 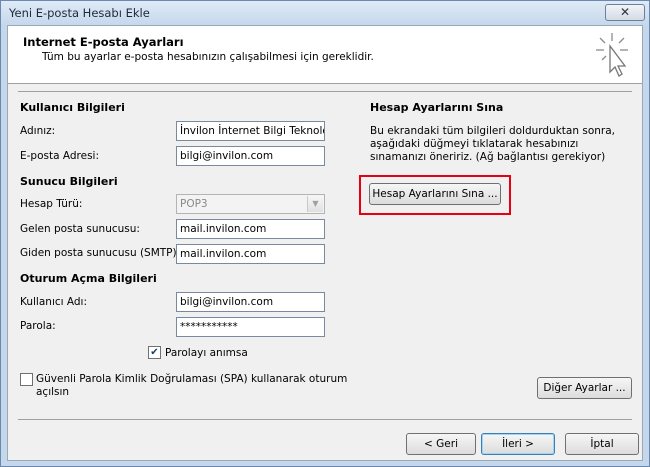 I want to click on next-button: İleri >, so click(x=518, y=444).